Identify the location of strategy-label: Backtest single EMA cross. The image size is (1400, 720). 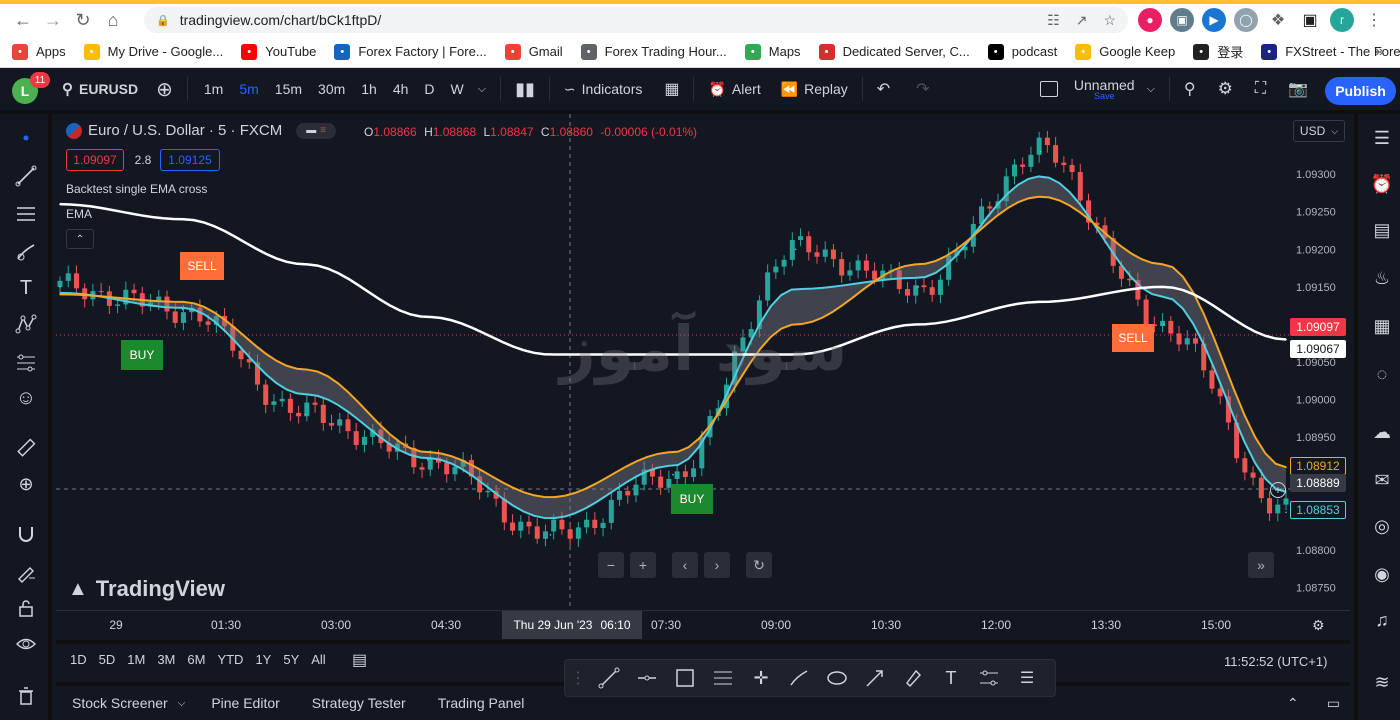
(136, 189).